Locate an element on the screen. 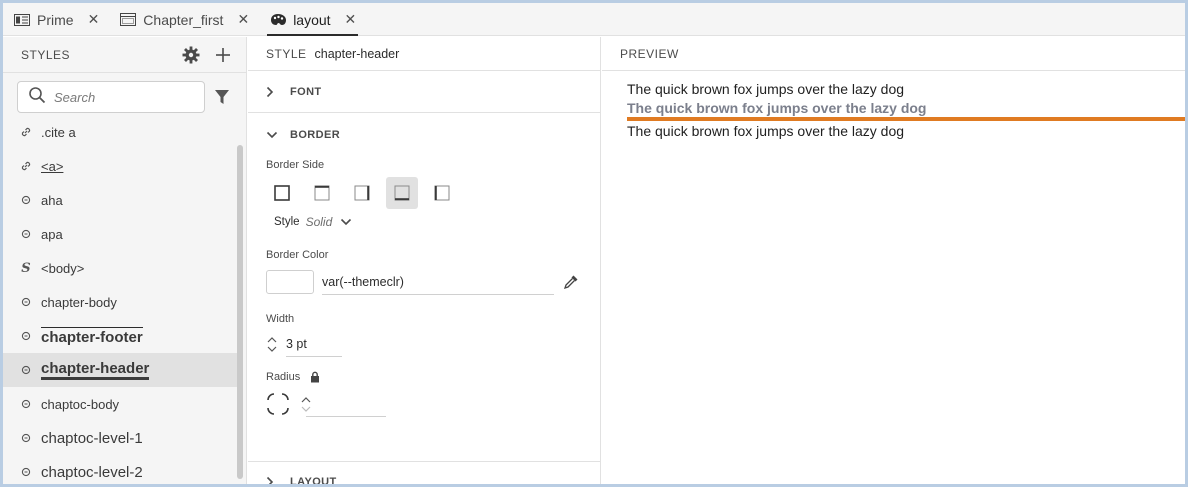  tab-label: Chapter_first is located at coordinates (183, 19).